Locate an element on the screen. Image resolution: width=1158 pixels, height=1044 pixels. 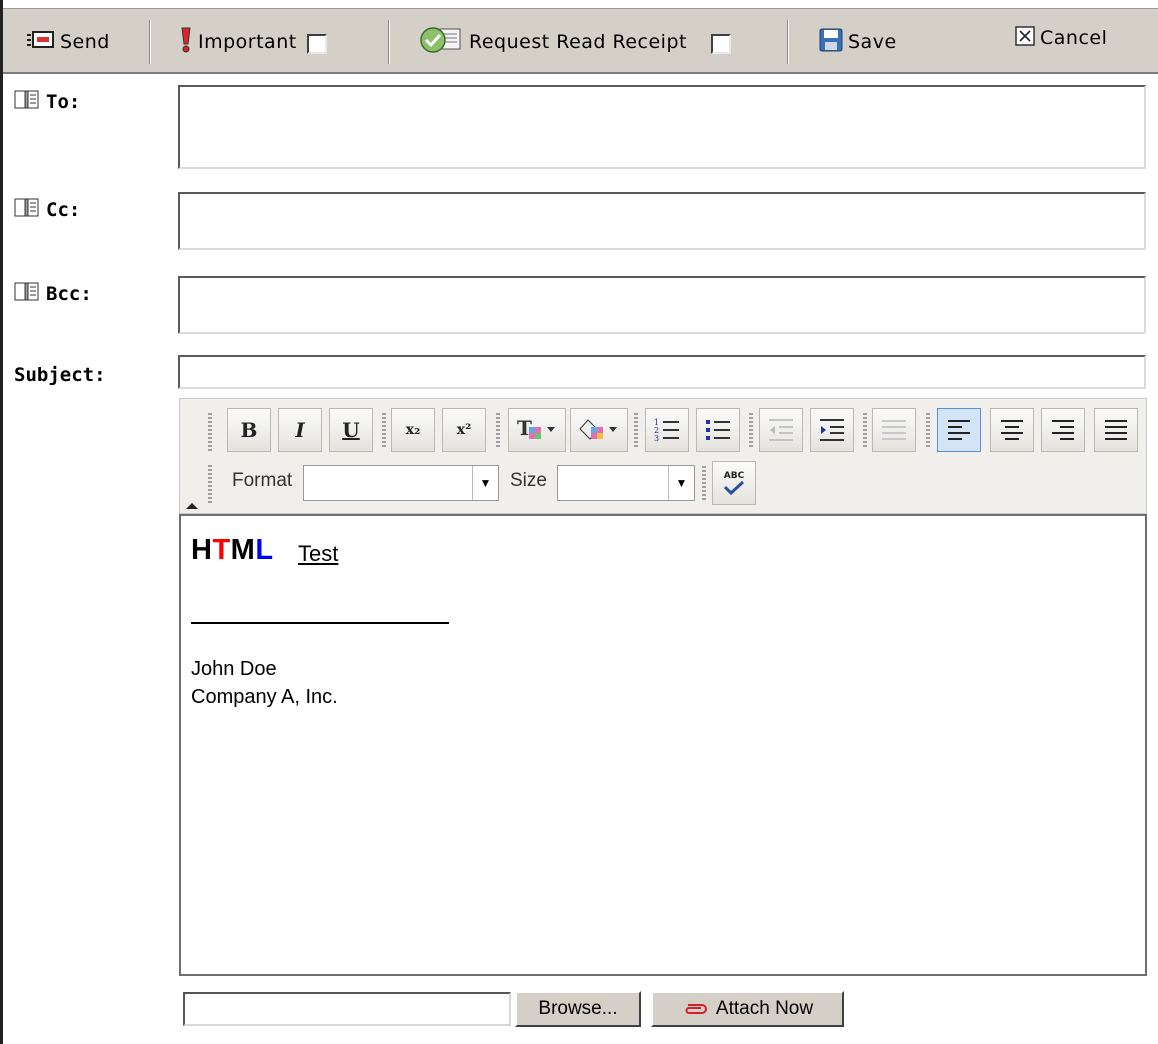
numbered-list-button: 123 is located at coordinates (667, 430).